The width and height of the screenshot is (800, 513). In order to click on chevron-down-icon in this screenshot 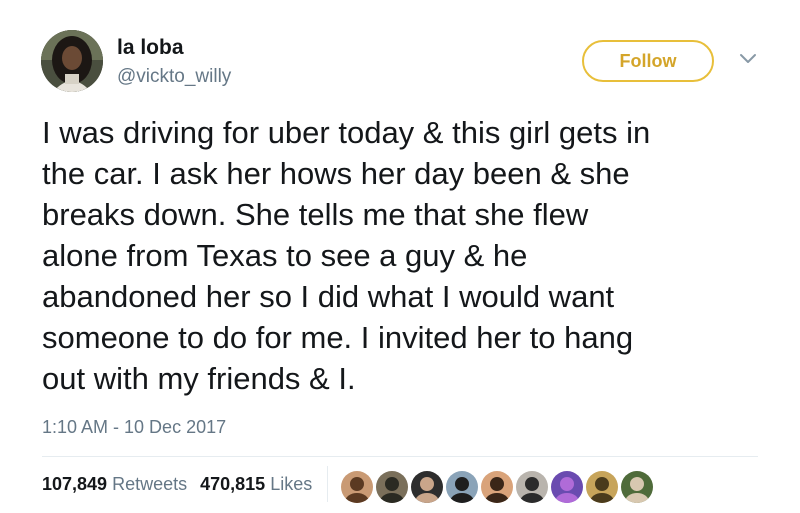, I will do `click(748, 59)`.